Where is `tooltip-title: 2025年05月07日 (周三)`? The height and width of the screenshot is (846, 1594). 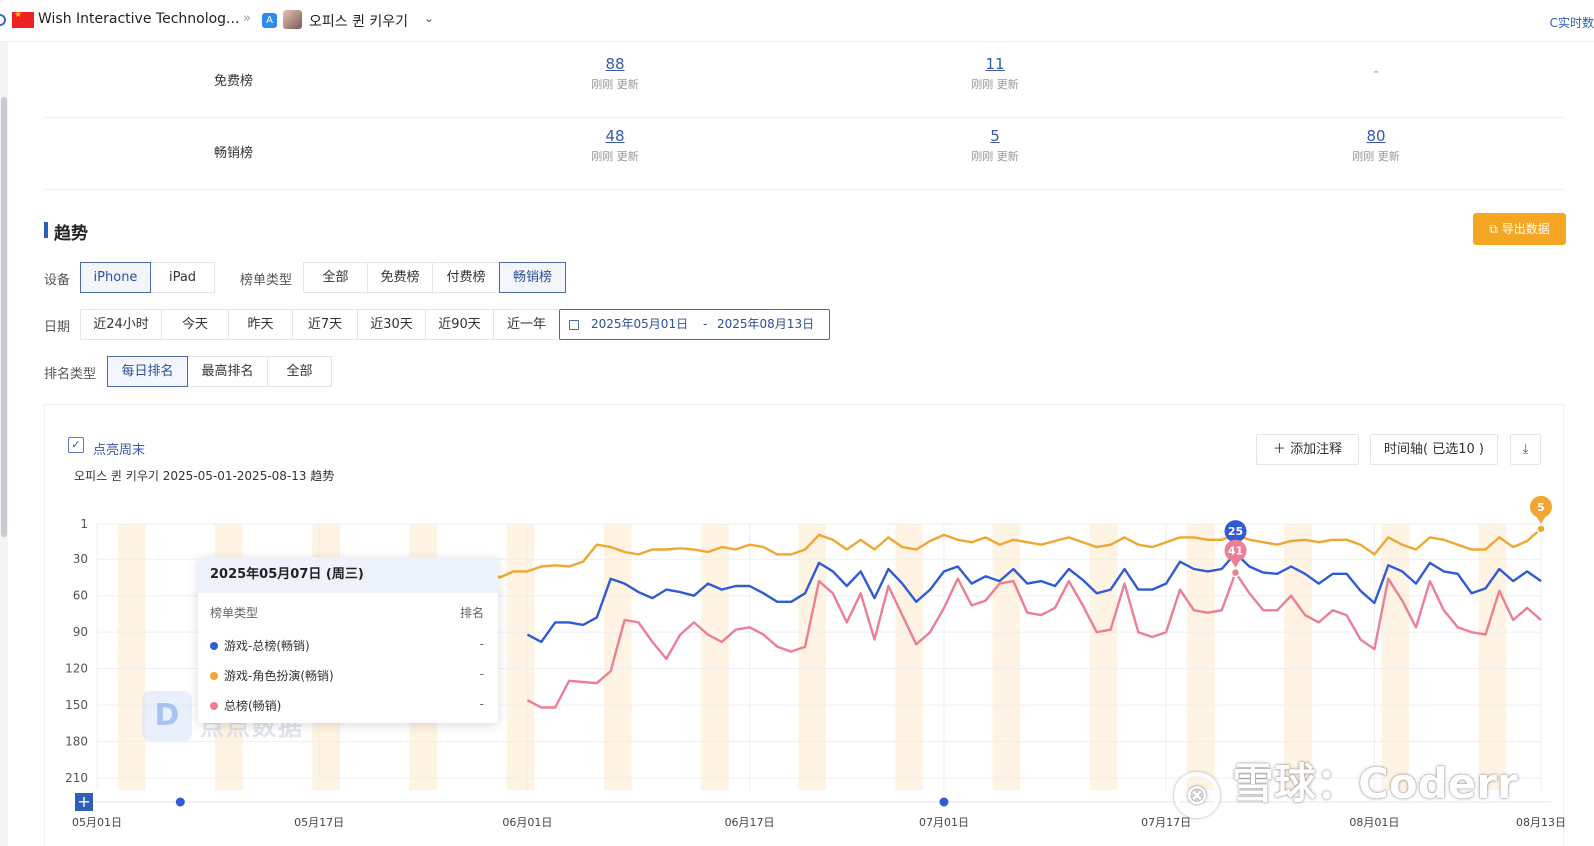 tooltip-title: 2025年05月07日 (周三) is located at coordinates (348, 575).